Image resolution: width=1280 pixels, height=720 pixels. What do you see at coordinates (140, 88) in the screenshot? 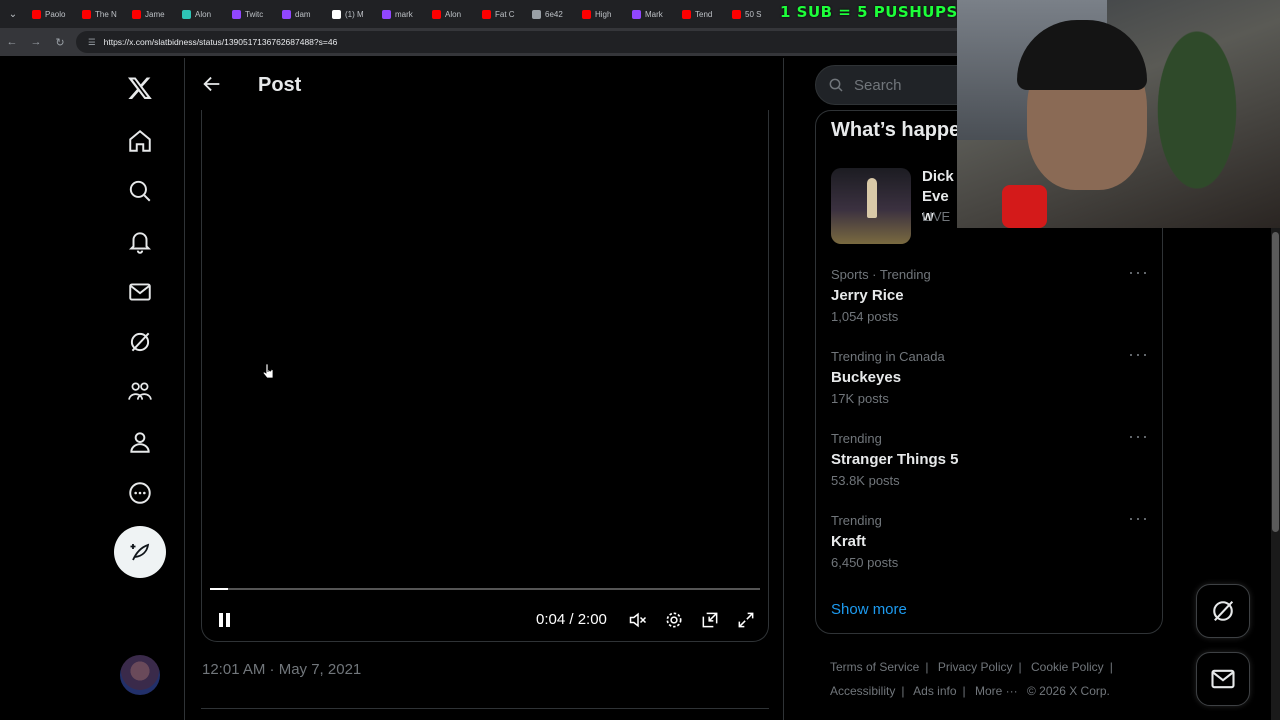
I see `x-logo-icon` at bounding box center [140, 88].